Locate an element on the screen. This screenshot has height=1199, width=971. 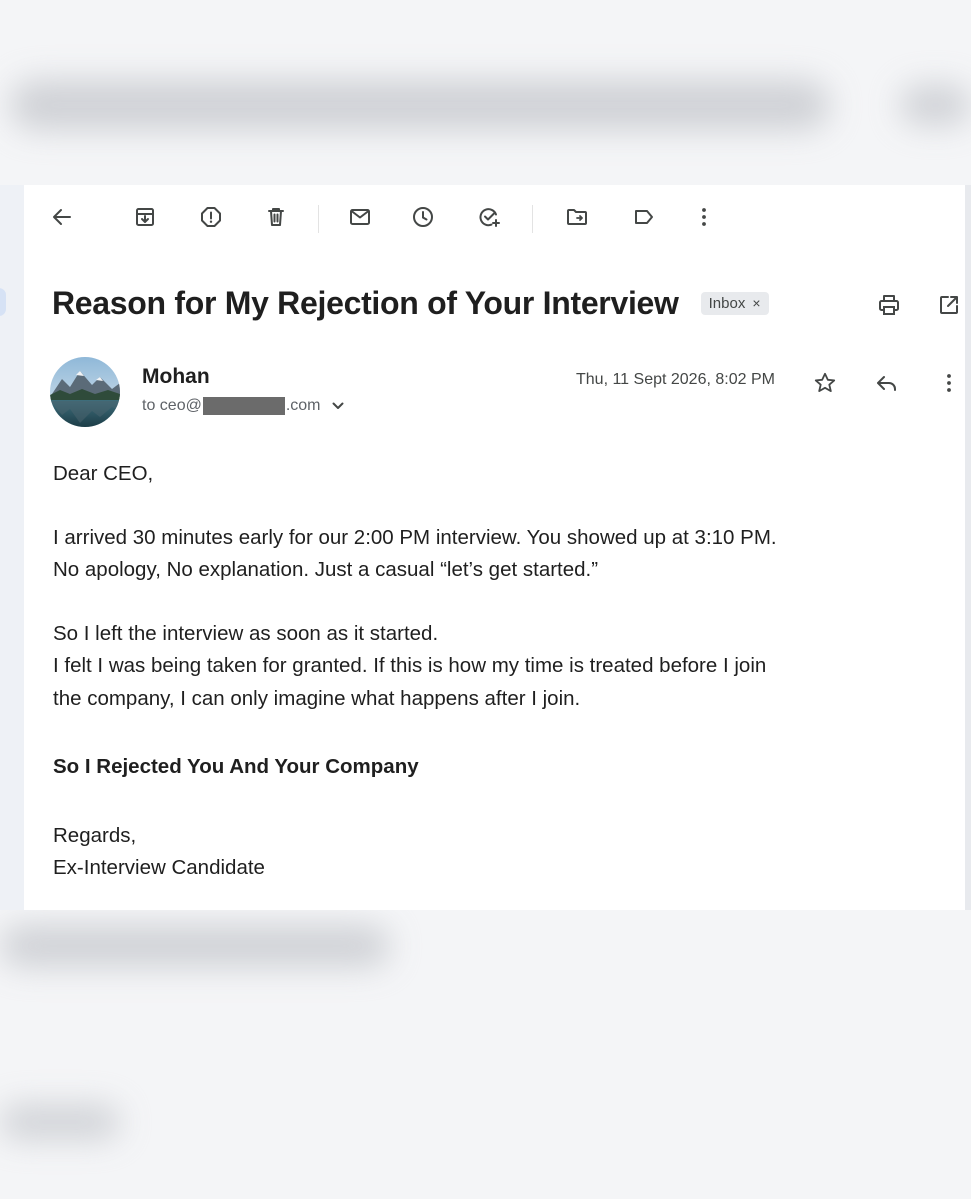
delete-icon is located at coordinates (276, 217).